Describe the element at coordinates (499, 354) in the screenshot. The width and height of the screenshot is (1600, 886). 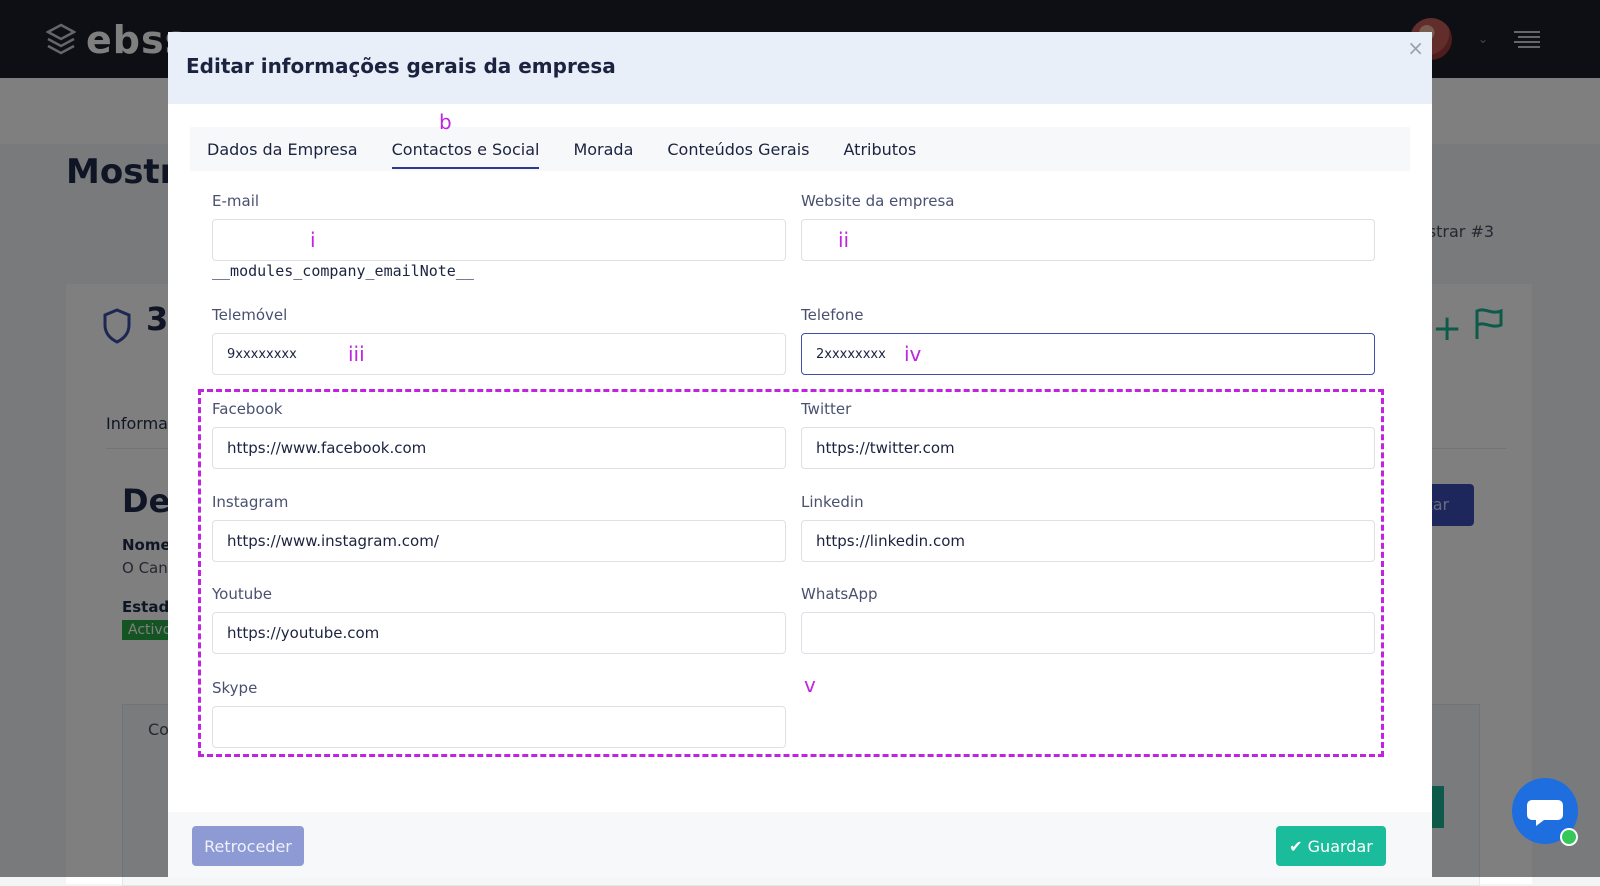
I see `mobile-field` at that location.